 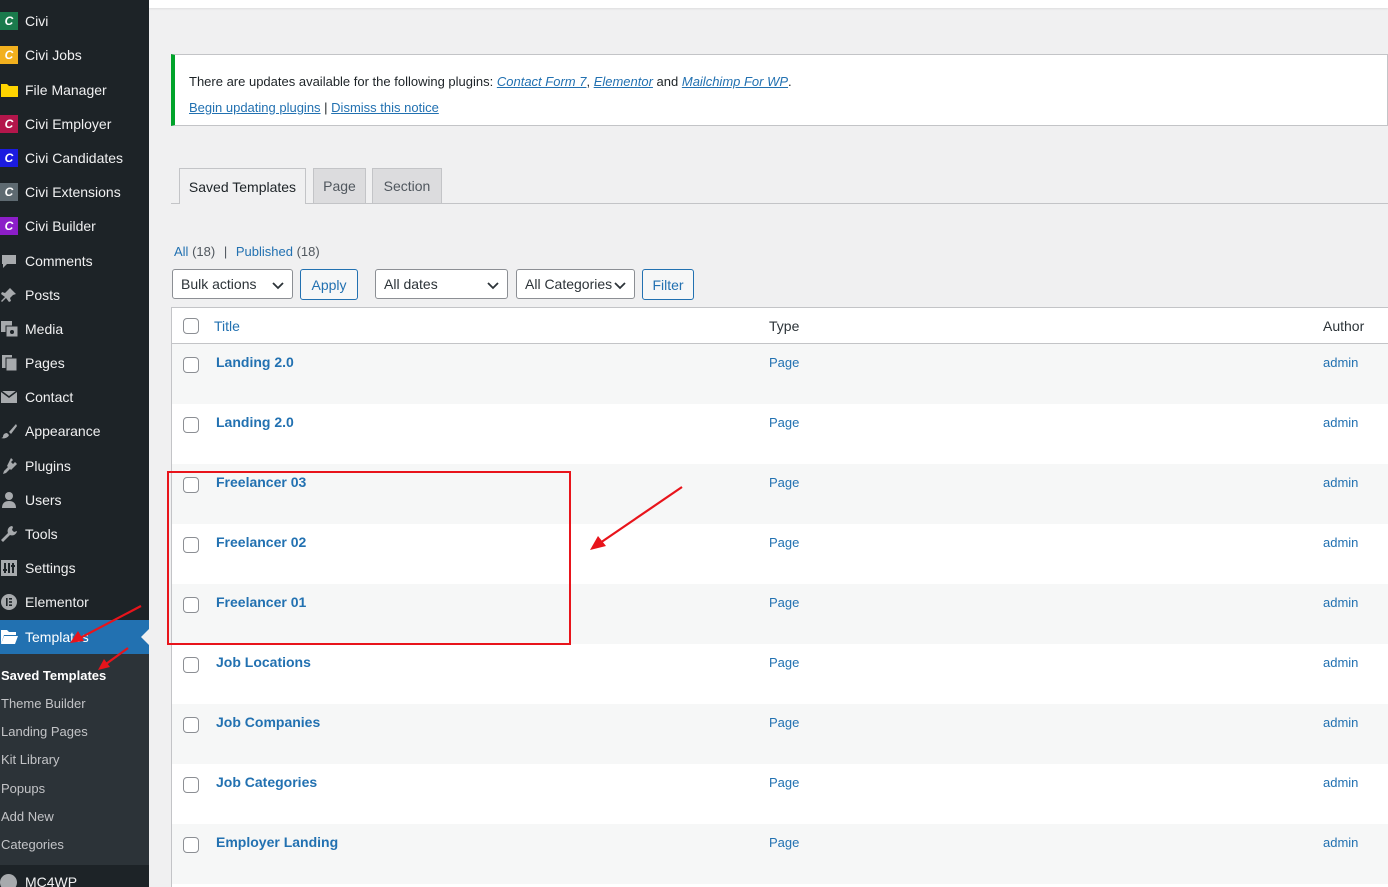 What do you see at coordinates (74, 876) in the screenshot?
I see `sidebar-item-mc4wp: MC4WP` at bounding box center [74, 876].